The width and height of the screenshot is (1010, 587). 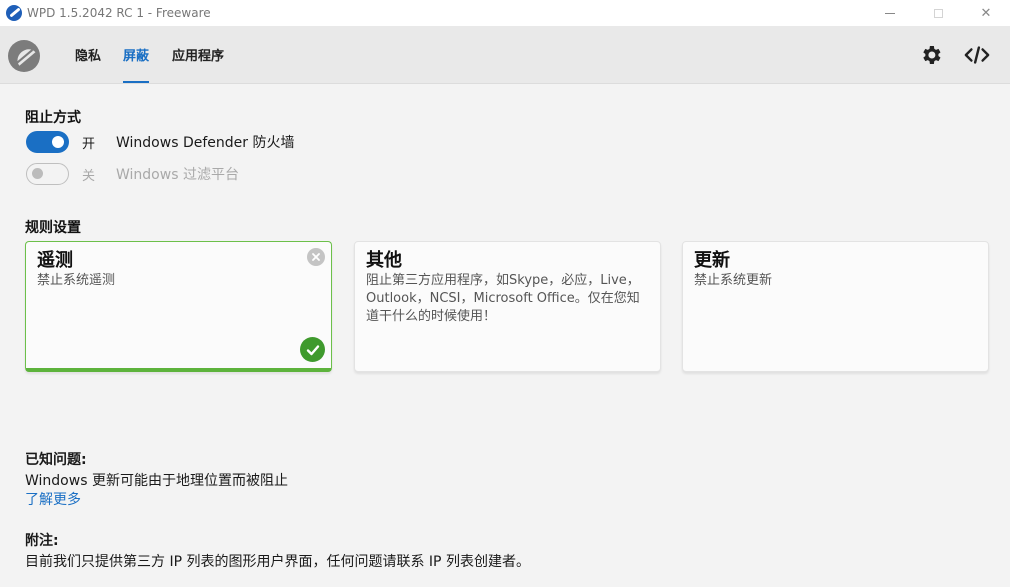 What do you see at coordinates (177, 175) in the screenshot?
I see `toggle-label: Windows 过滤平台` at bounding box center [177, 175].